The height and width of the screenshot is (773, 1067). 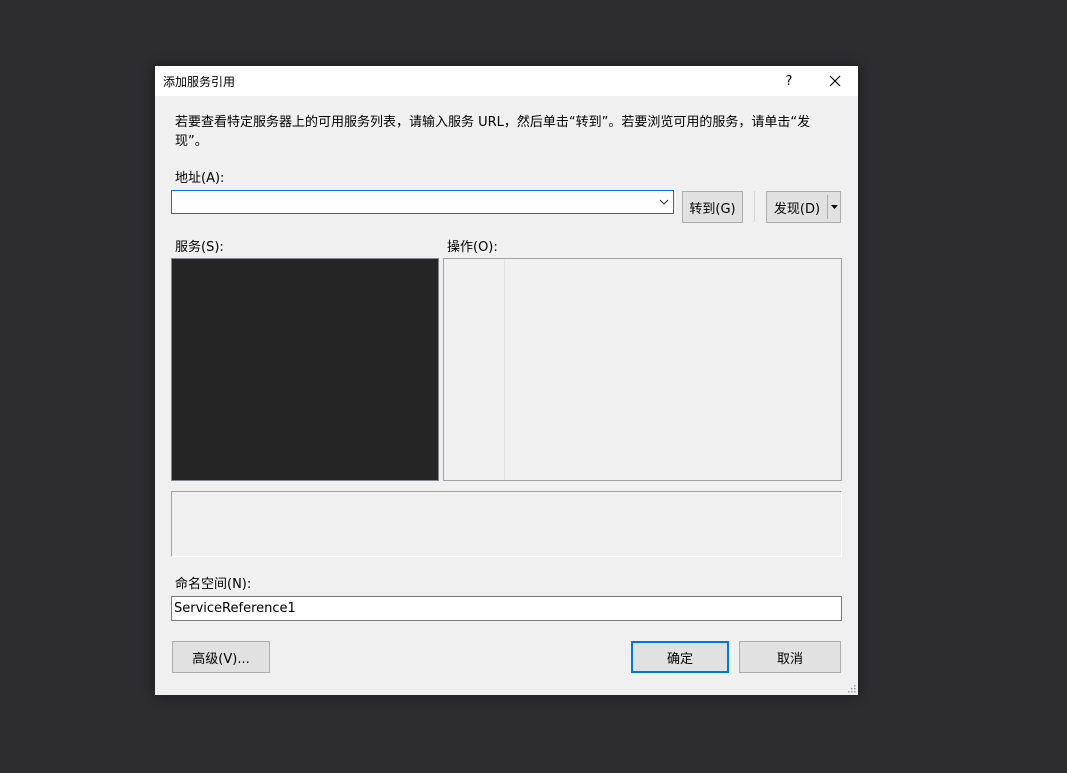 I want to click on discover-button: 发现(D), so click(x=797, y=207).